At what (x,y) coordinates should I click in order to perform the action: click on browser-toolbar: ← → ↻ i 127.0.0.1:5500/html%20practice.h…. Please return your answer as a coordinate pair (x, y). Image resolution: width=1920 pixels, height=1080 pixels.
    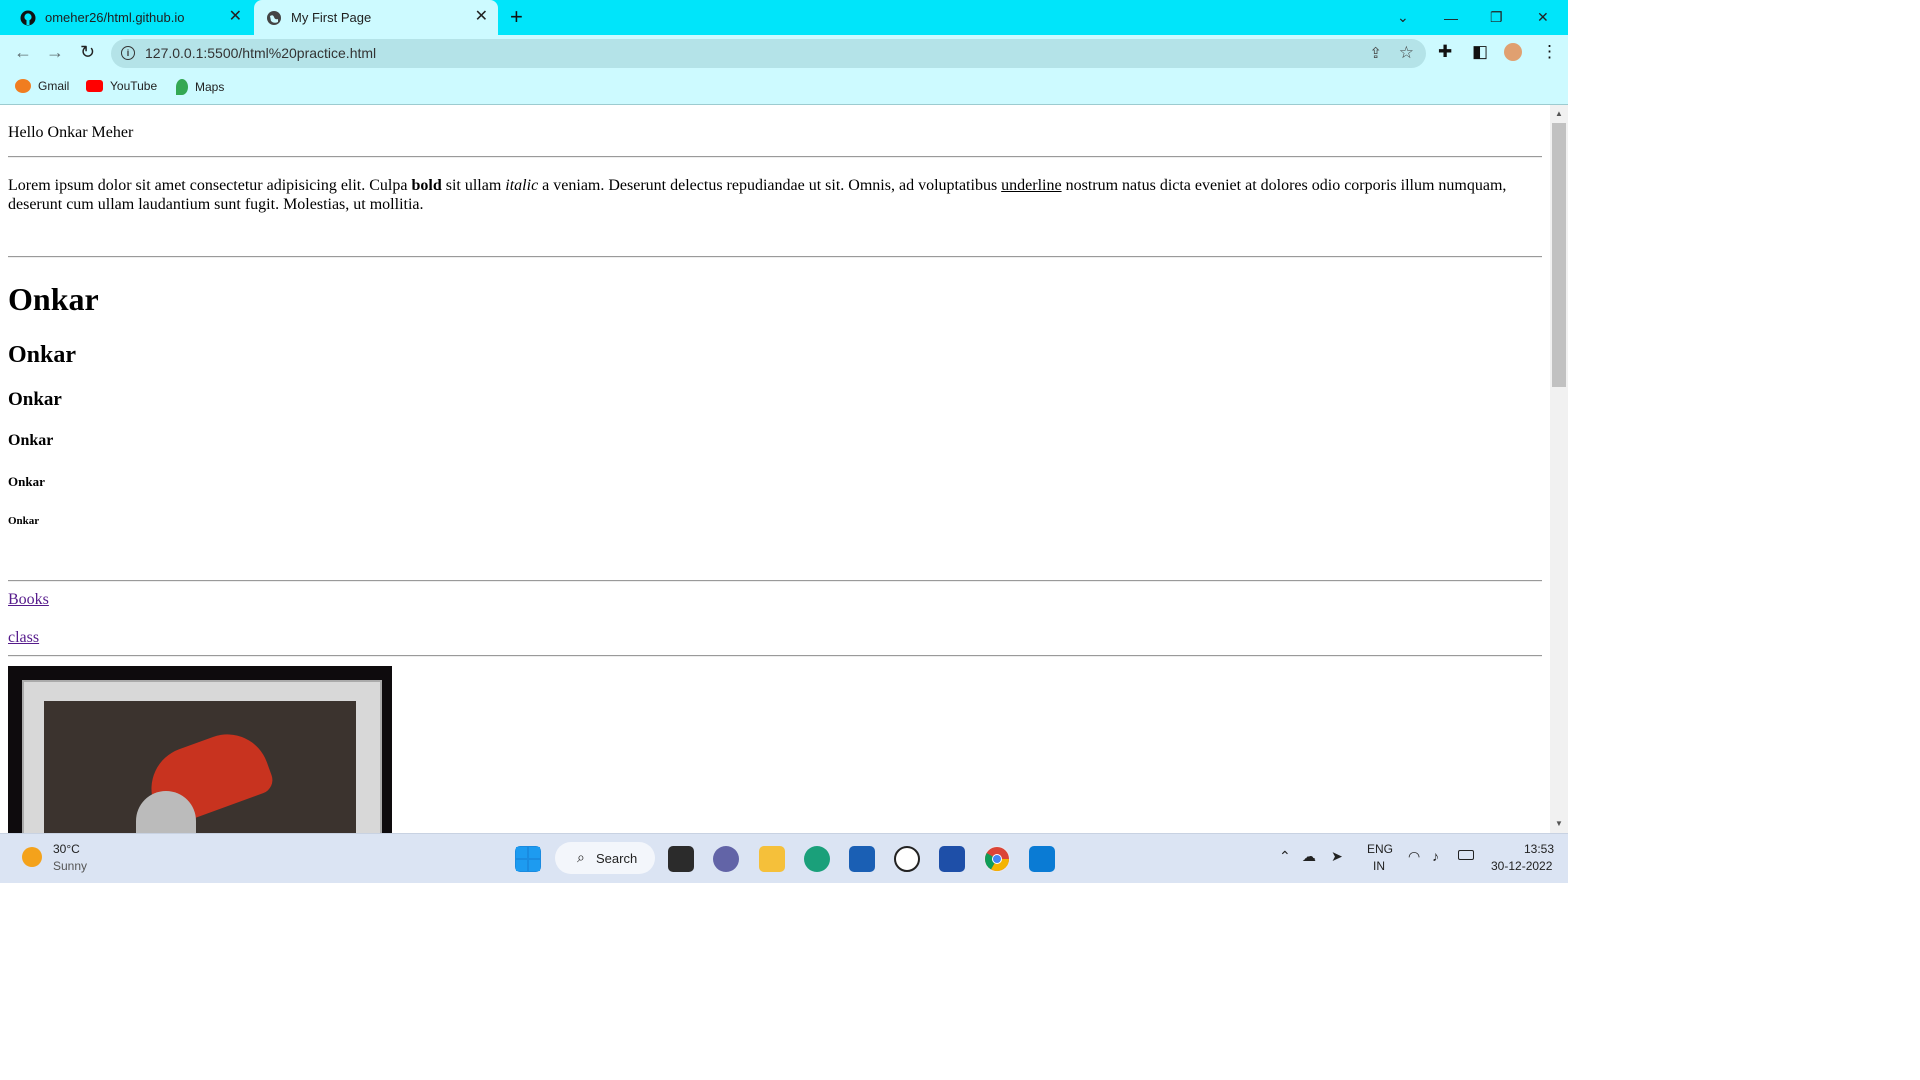
    Looking at the image, I should click on (784, 53).